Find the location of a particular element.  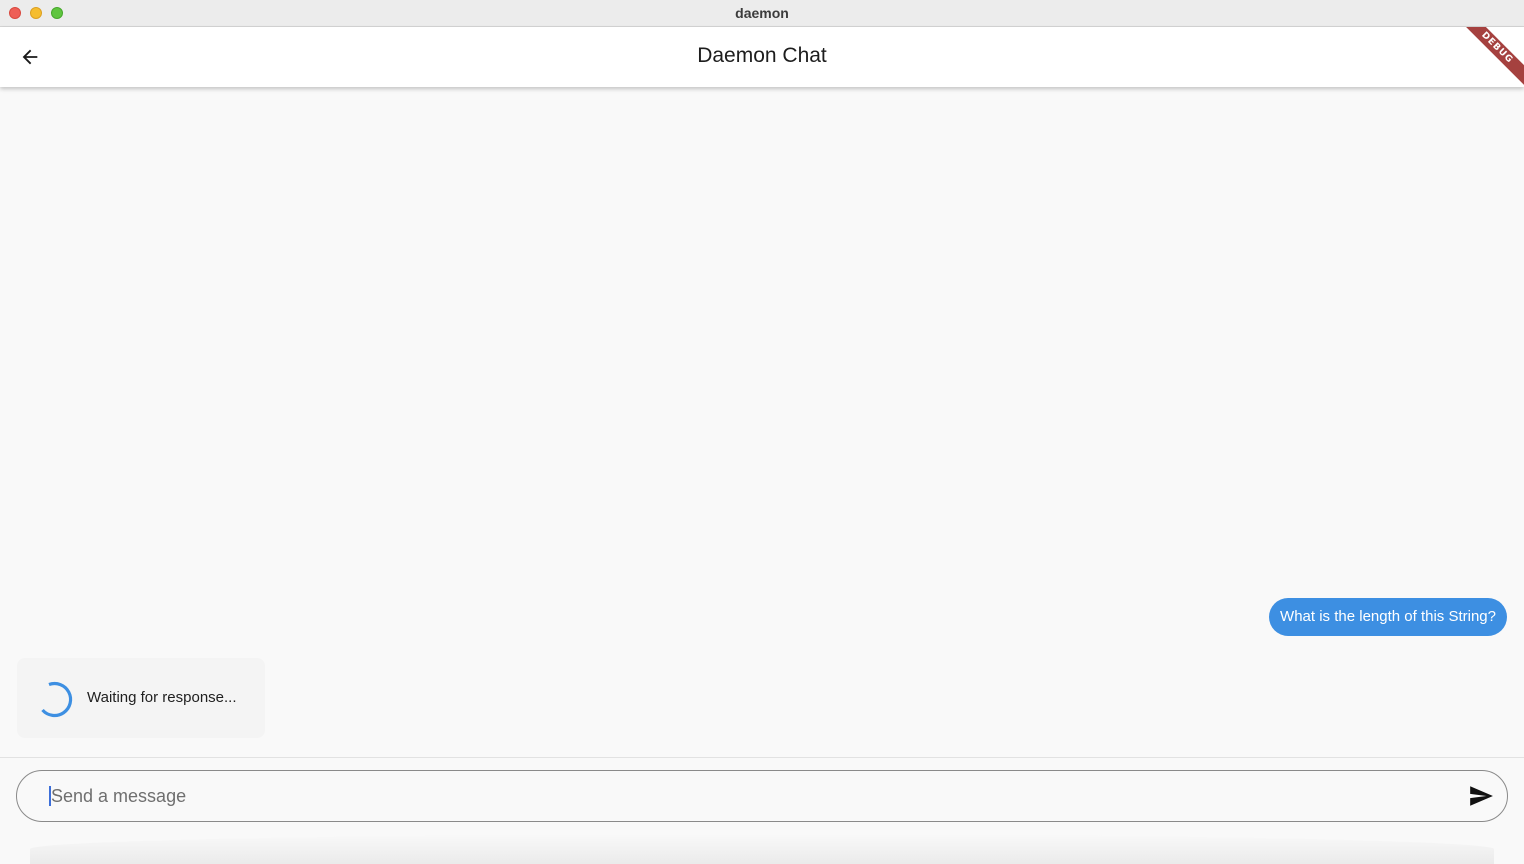

bottom-shadow is located at coordinates (762, 849).